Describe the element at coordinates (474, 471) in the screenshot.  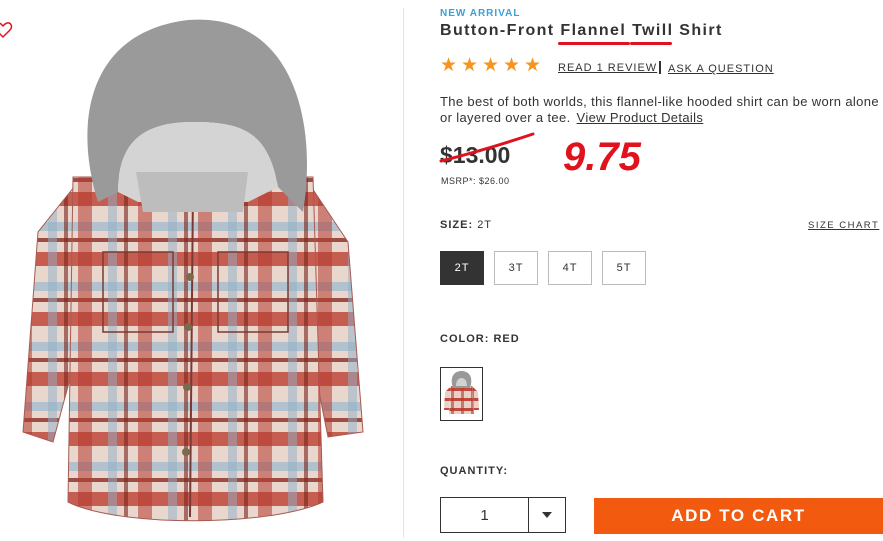
I see `quantity-label: QUANTITY:` at that location.